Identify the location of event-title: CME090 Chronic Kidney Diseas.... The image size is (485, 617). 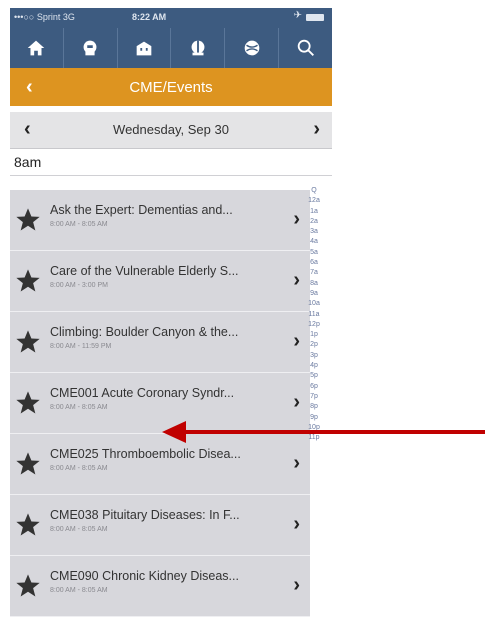
(144, 576).